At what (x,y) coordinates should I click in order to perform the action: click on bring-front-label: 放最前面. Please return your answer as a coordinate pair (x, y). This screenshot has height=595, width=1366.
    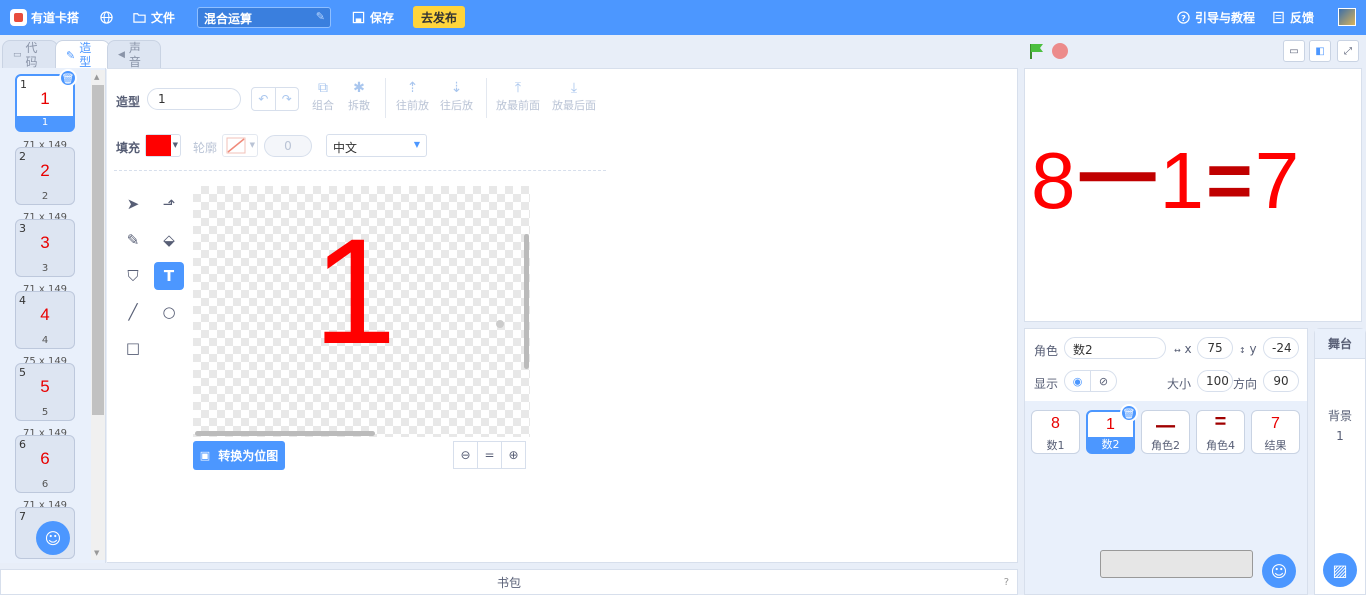
    Looking at the image, I should click on (518, 105).